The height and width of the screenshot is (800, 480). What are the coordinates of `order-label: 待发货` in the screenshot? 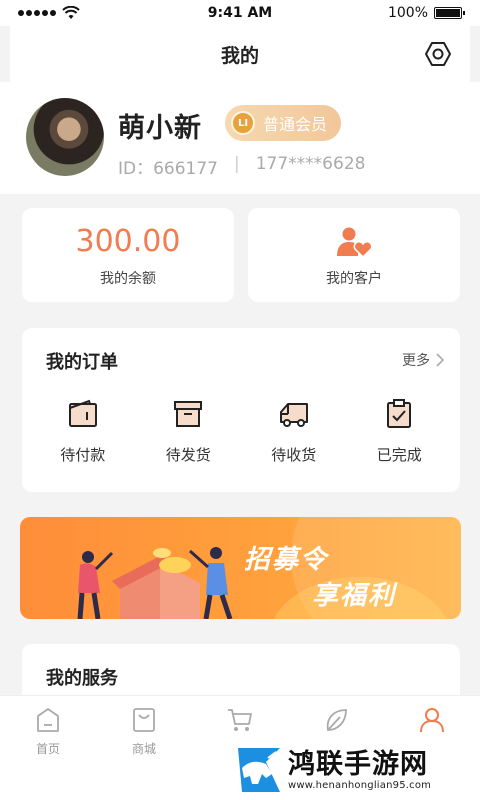 It's located at (188, 455).